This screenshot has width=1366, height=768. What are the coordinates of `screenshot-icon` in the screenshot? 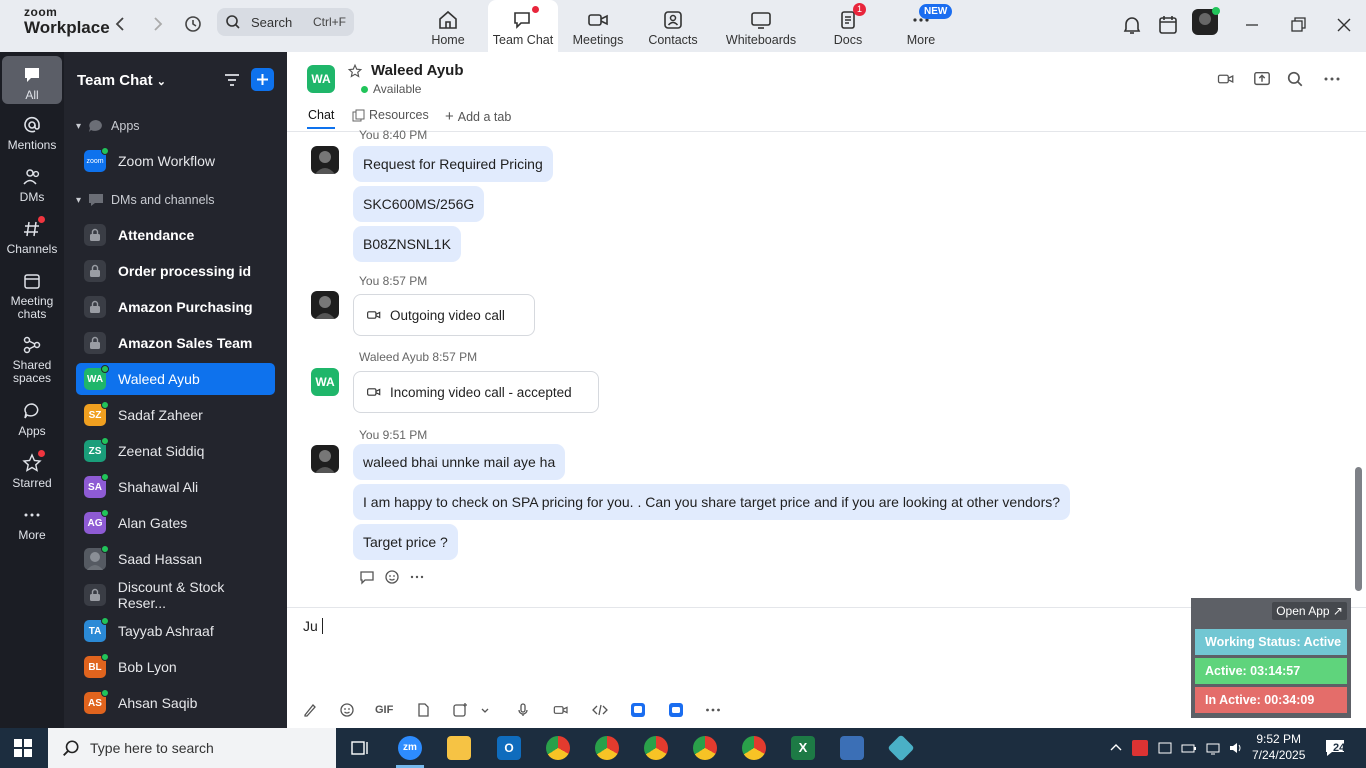 It's located at (460, 710).